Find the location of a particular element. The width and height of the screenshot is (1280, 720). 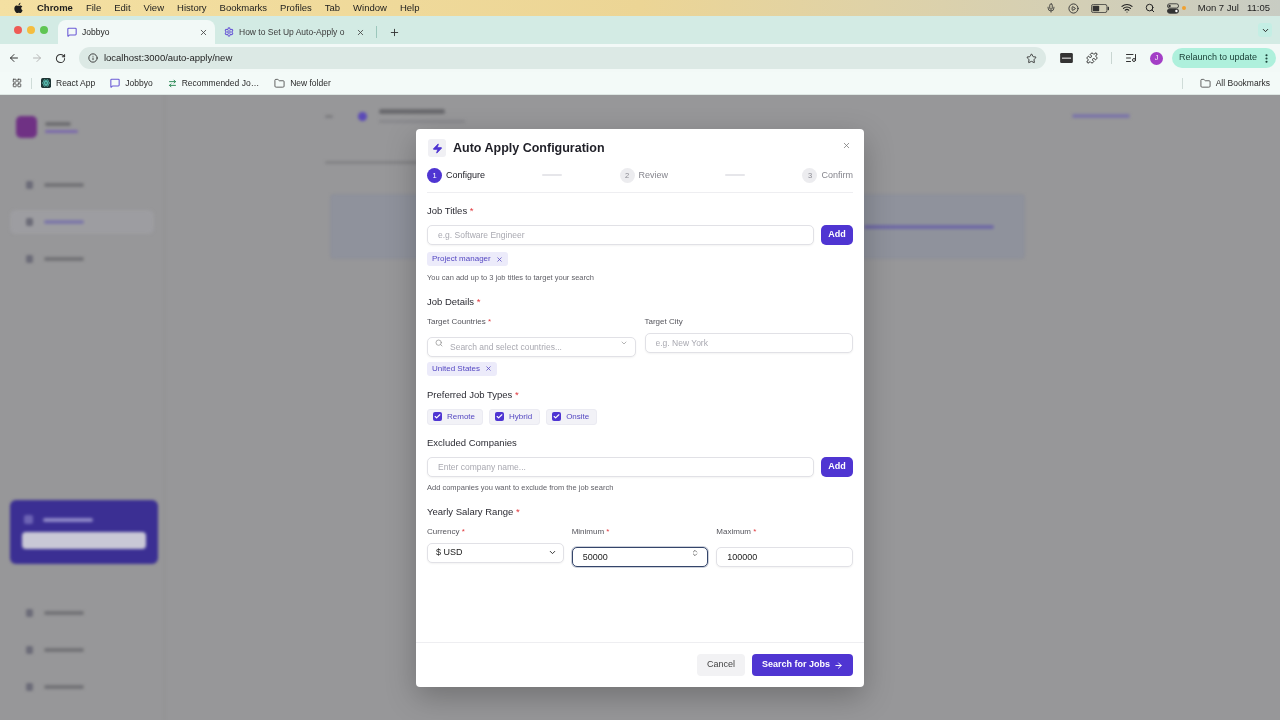

tab-title: Jobbyo is located at coordinates (96, 32).